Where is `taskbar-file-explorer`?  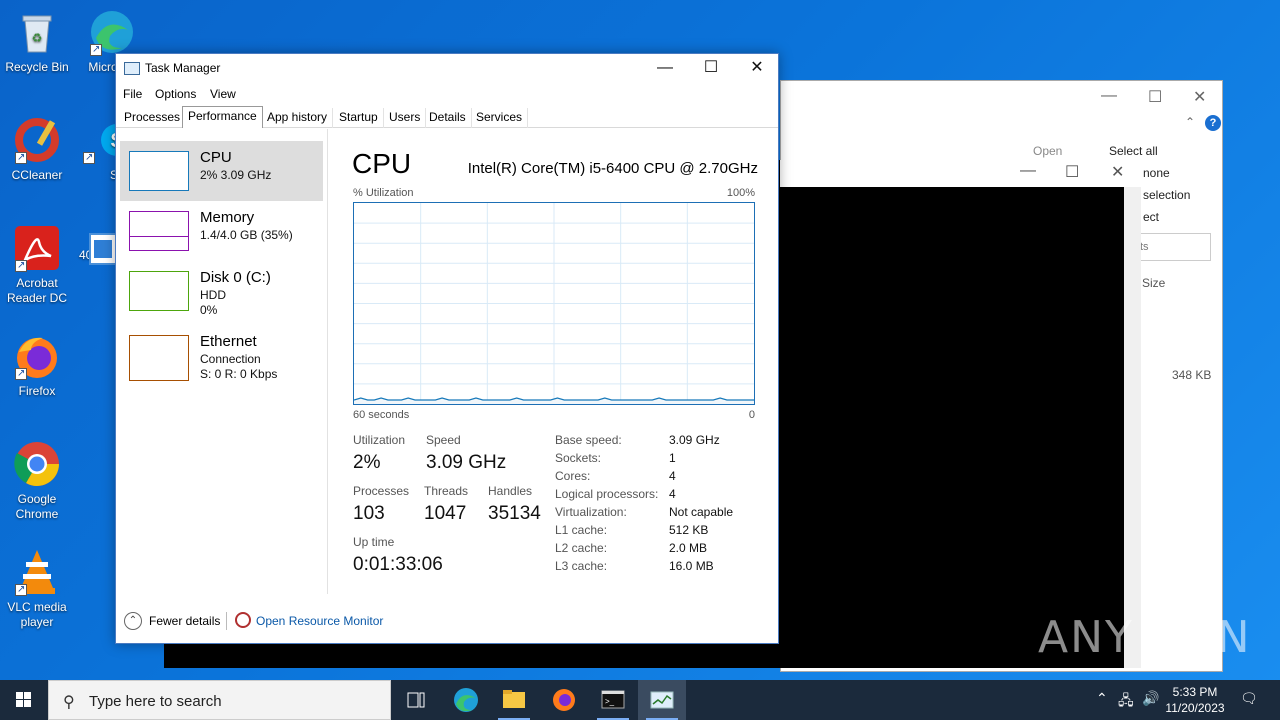
taskbar-file-explorer is located at coordinates (514, 700).